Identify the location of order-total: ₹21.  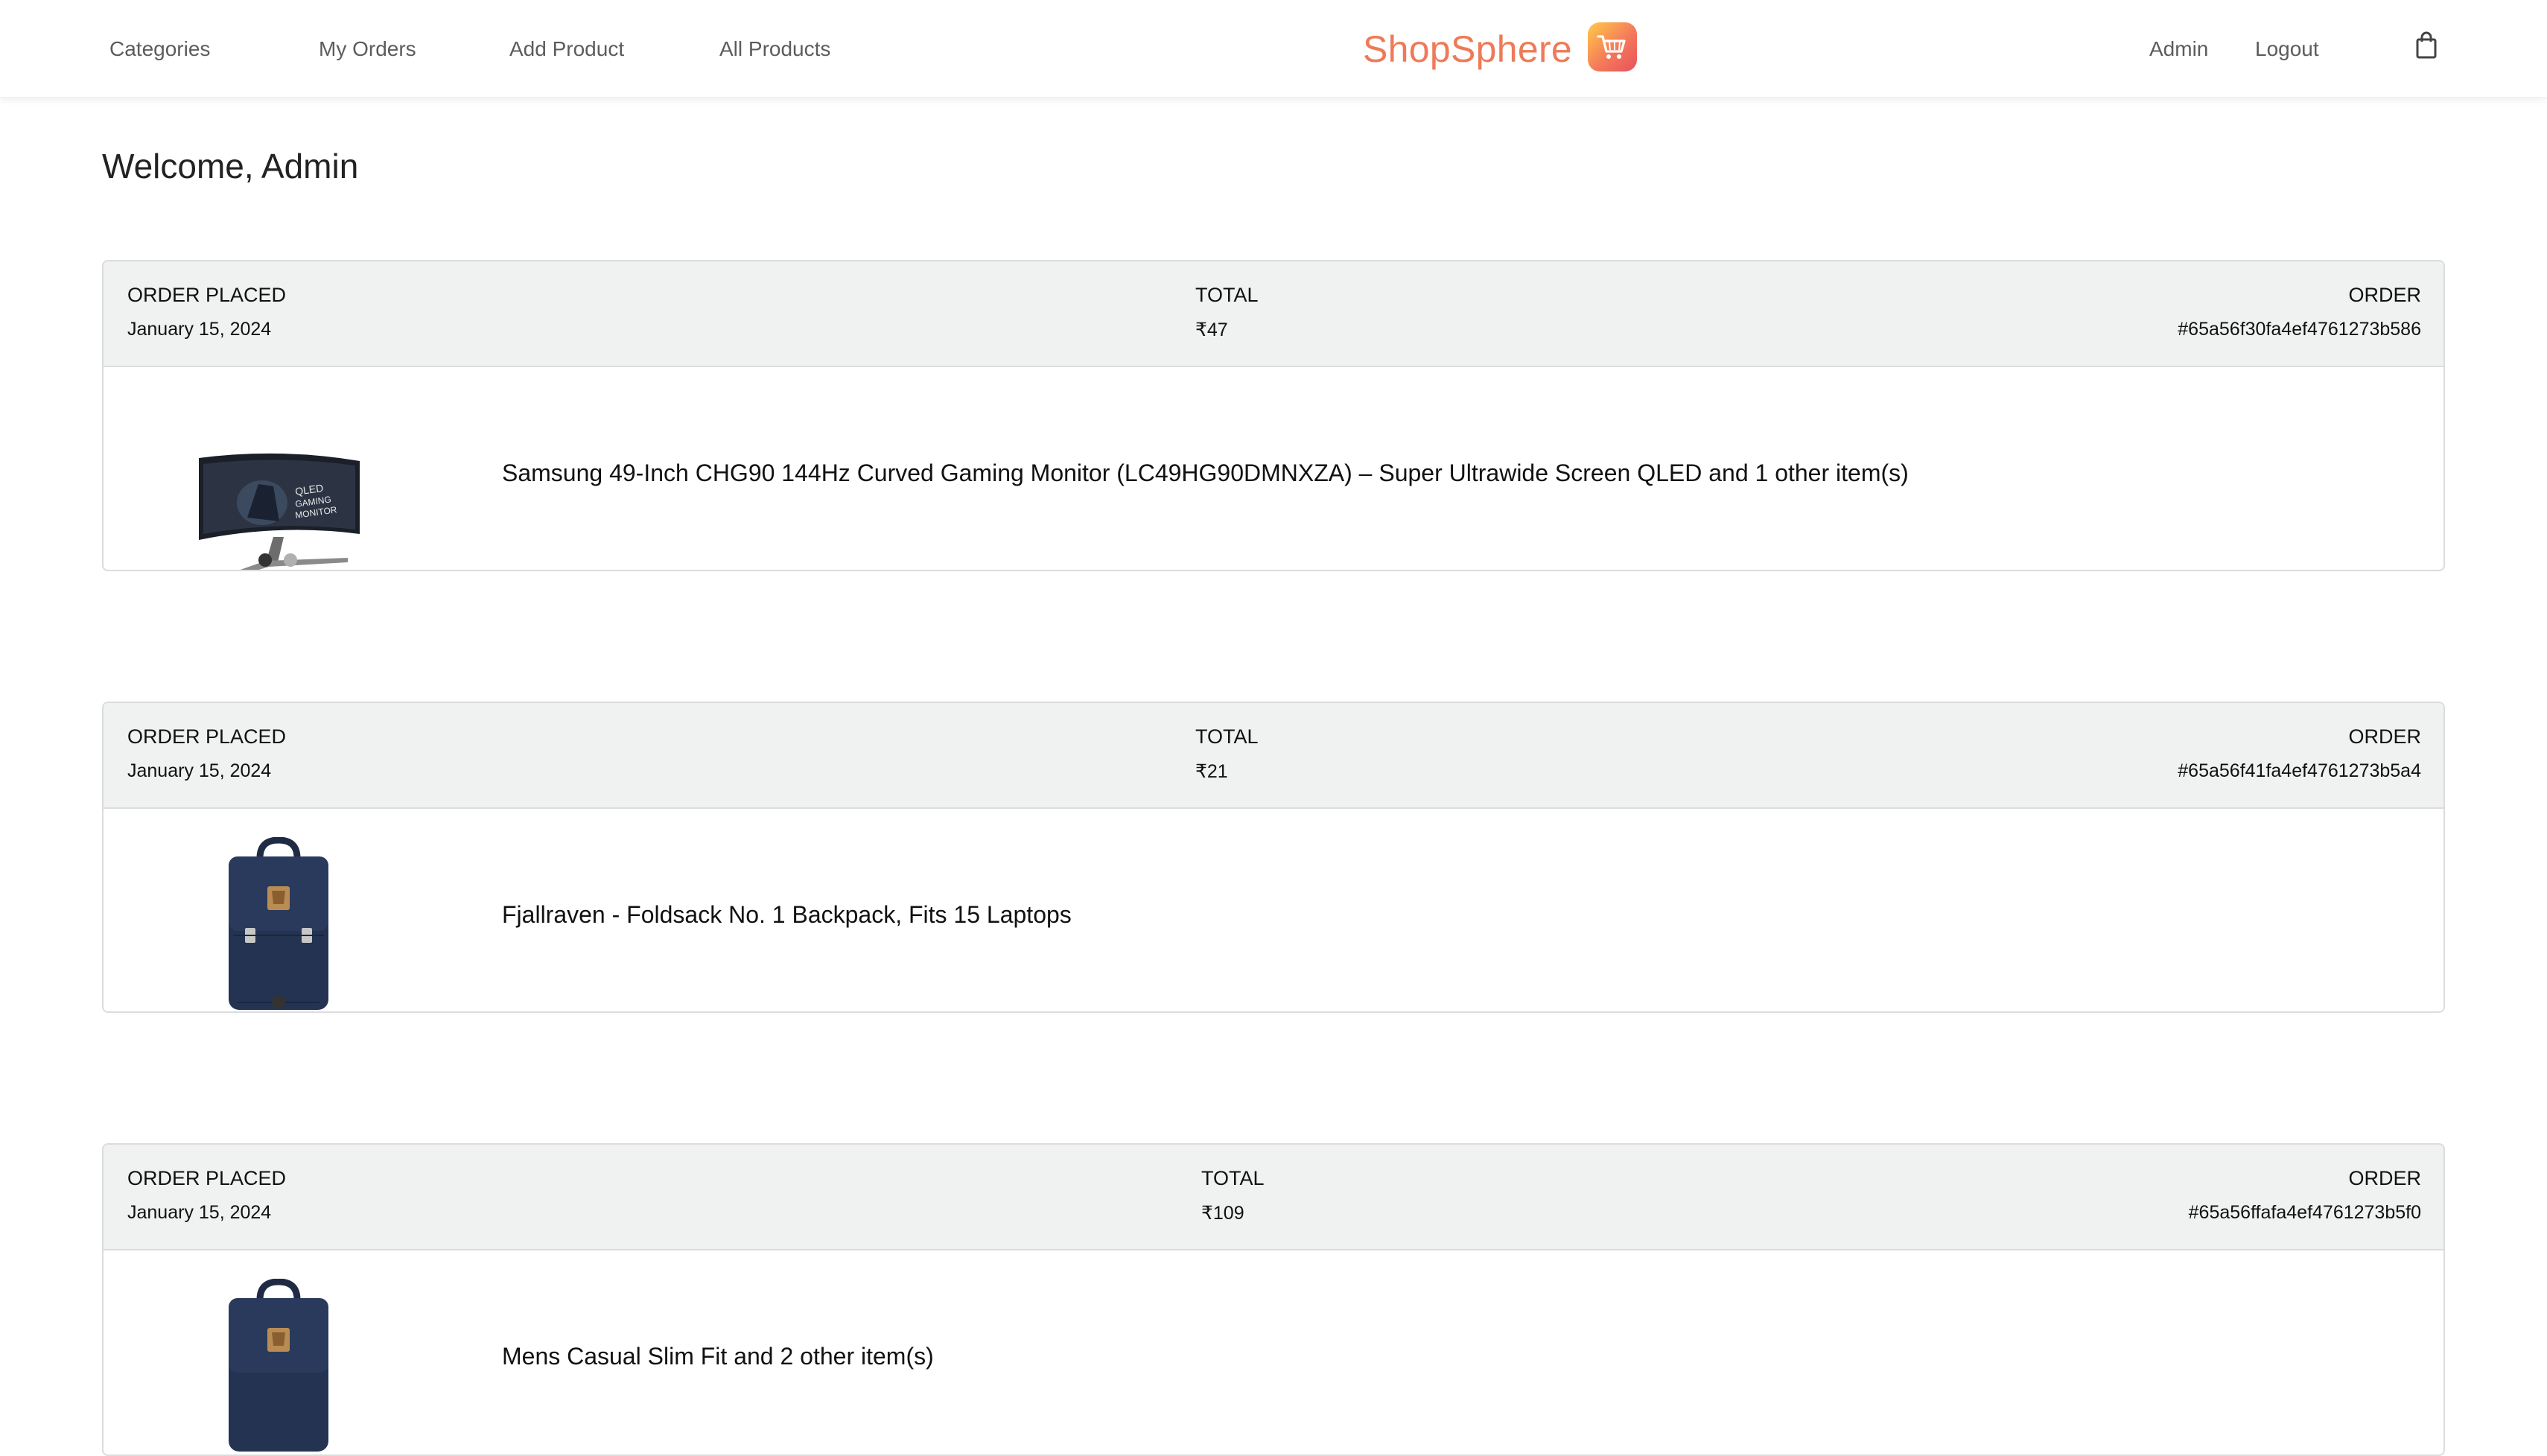
(1211, 771).